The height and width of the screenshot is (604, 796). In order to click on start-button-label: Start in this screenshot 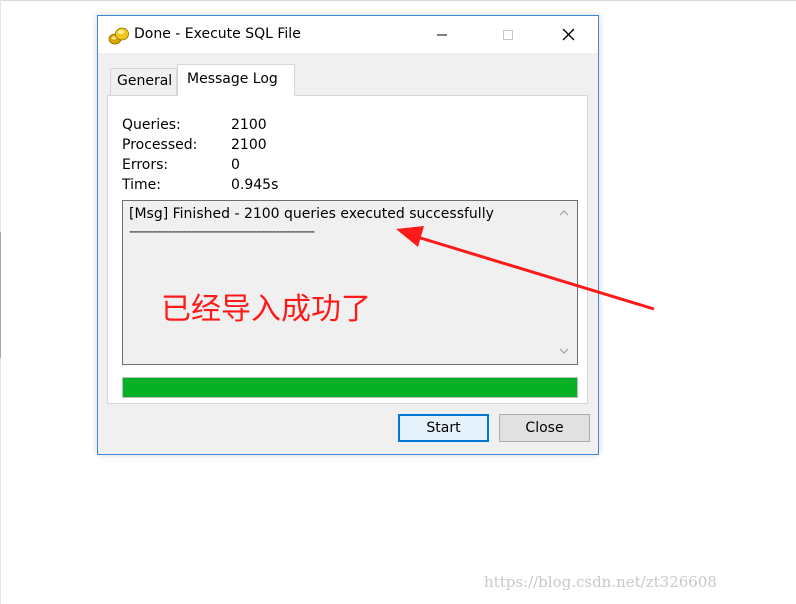, I will do `click(443, 428)`.